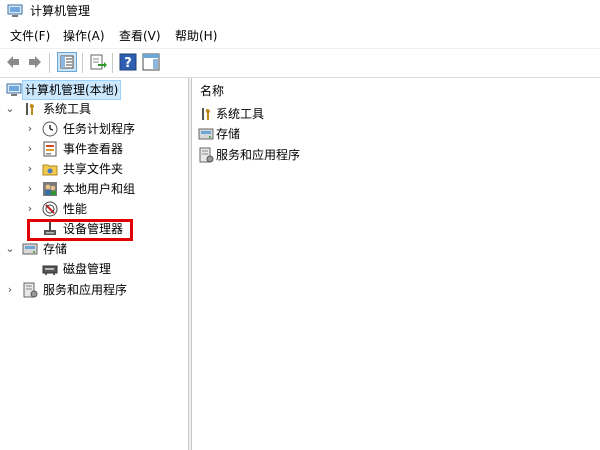 The width and height of the screenshot is (600, 450). Describe the element at coordinates (196, 36) in the screenshot. I see `menu-help: 帮助(H)` at that location.